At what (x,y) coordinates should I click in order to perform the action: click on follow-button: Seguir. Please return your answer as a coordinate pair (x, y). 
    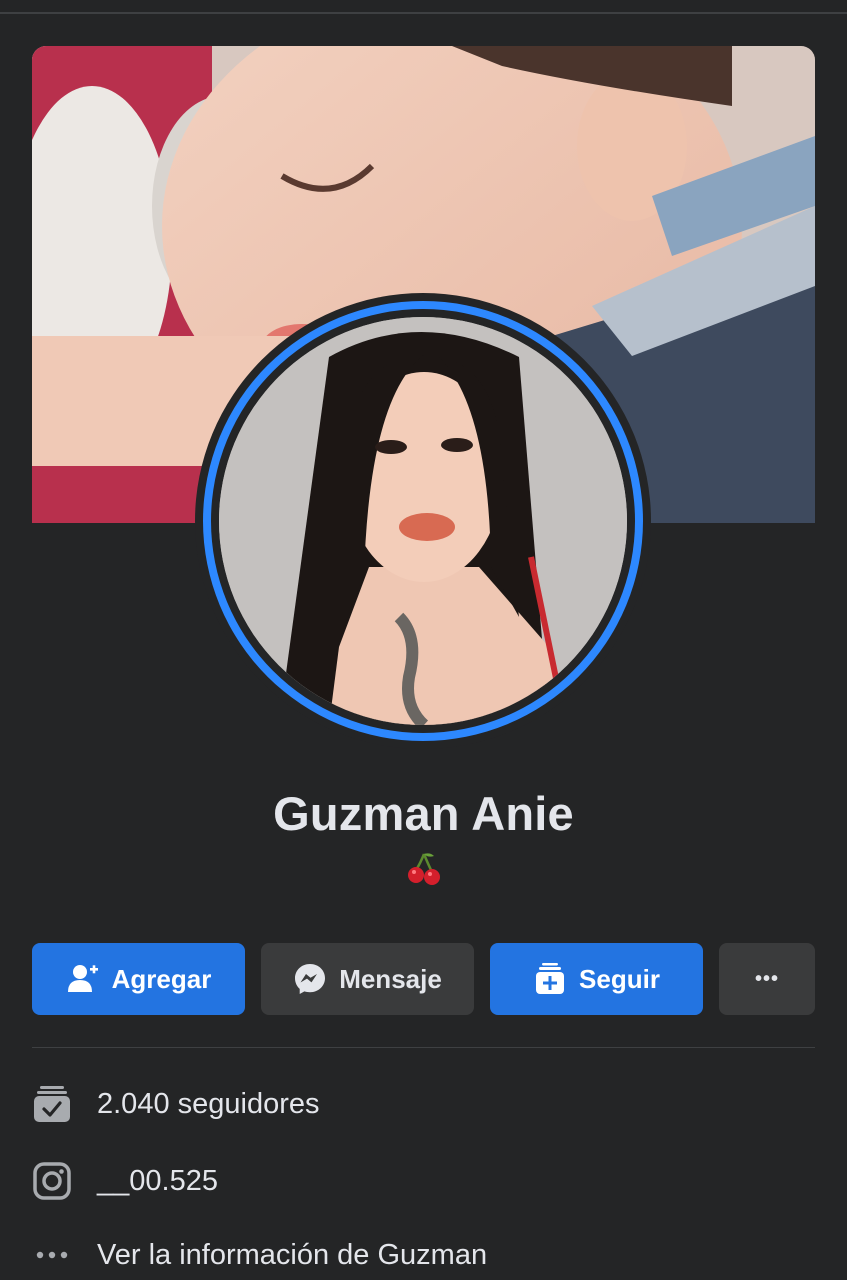
    Looking at the image, I should click on (596, 979).